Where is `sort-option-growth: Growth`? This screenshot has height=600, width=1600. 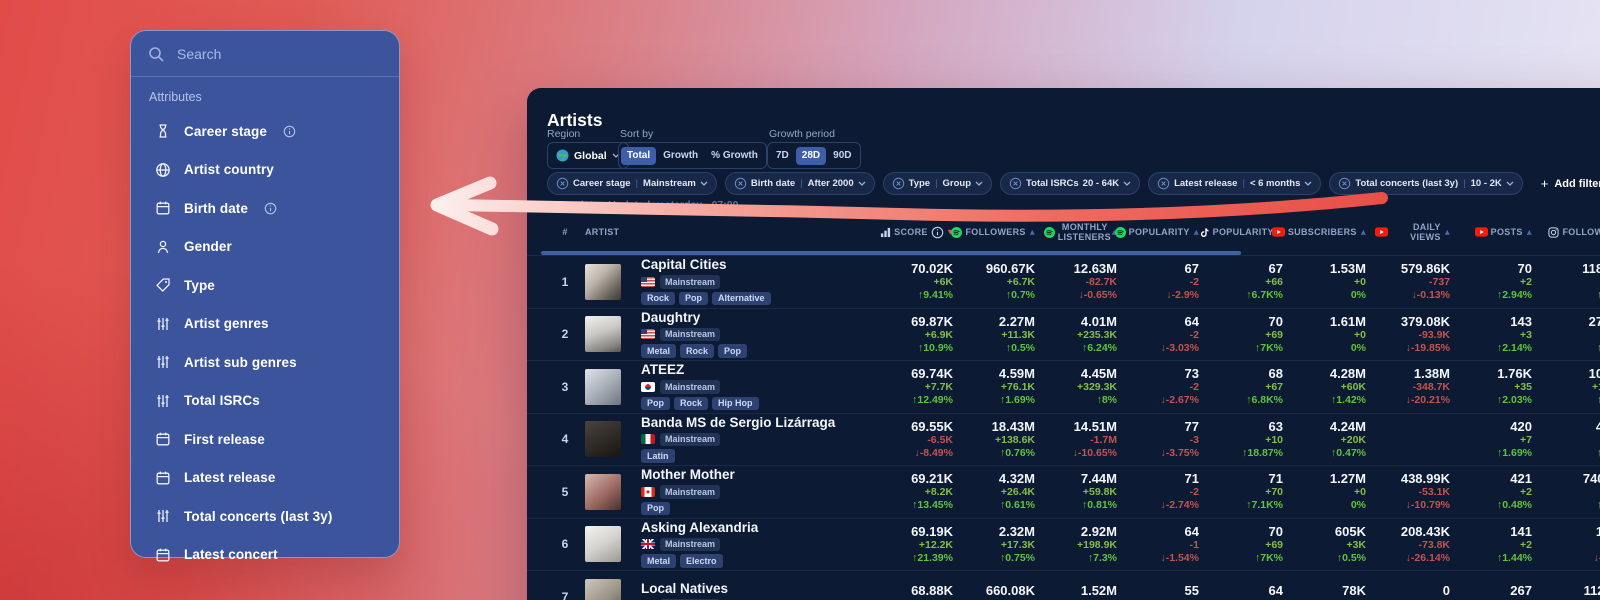 sort-option-growth: Growth is located at coordinates (680, 156).